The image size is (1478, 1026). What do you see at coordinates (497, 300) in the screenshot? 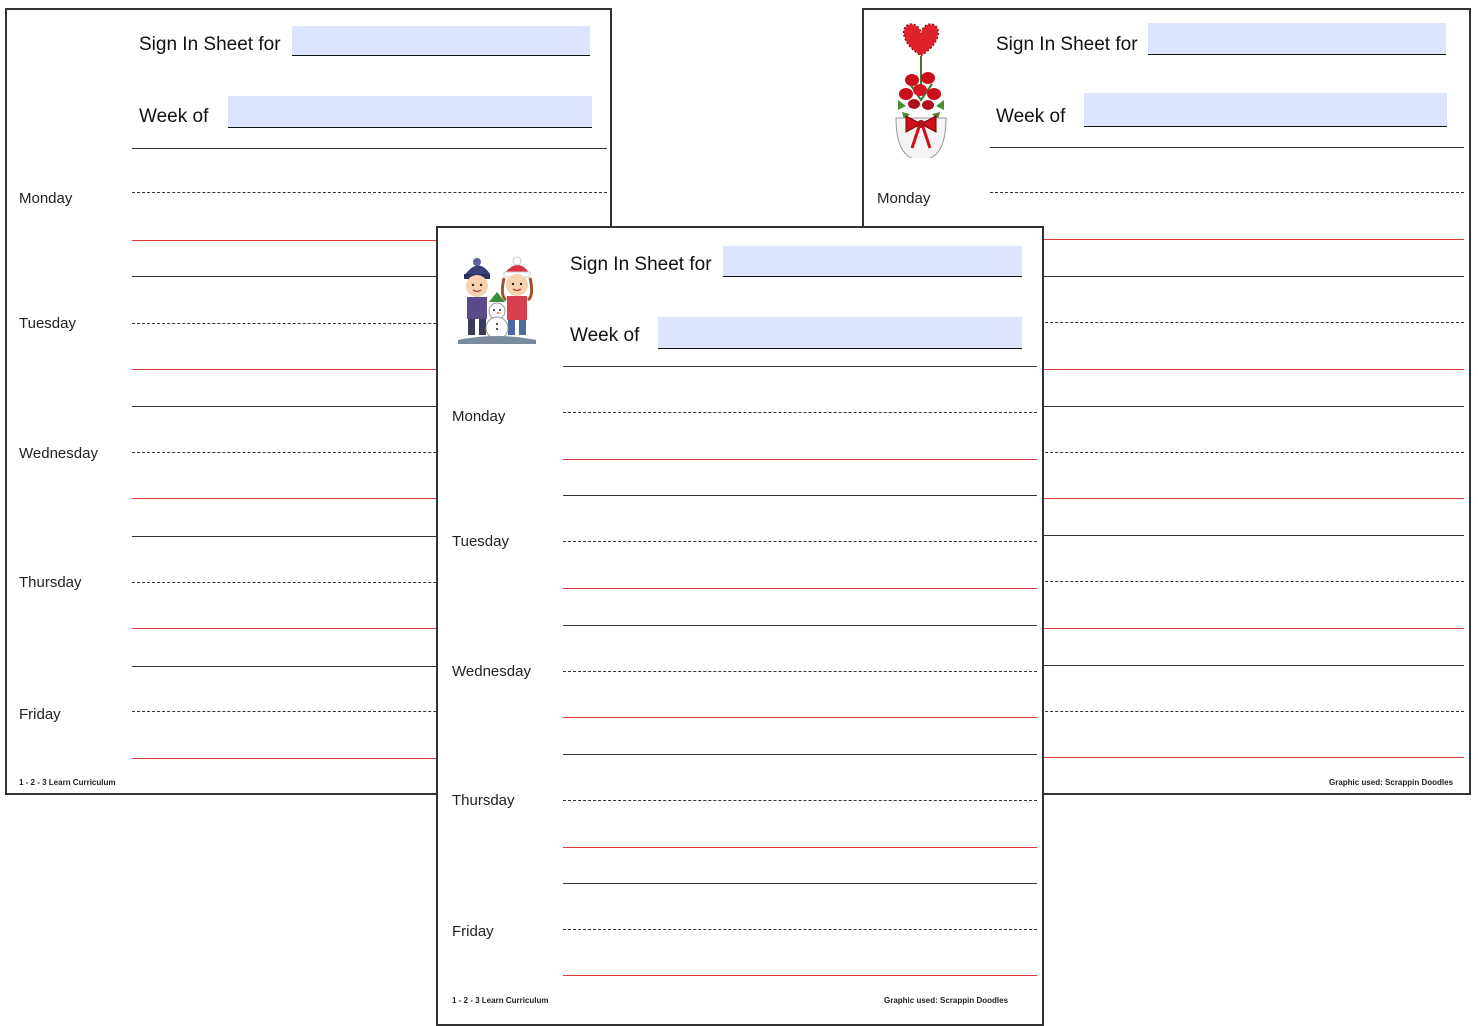
I see `winter-kids-snowman-icon` at bounding box center [497, 300].